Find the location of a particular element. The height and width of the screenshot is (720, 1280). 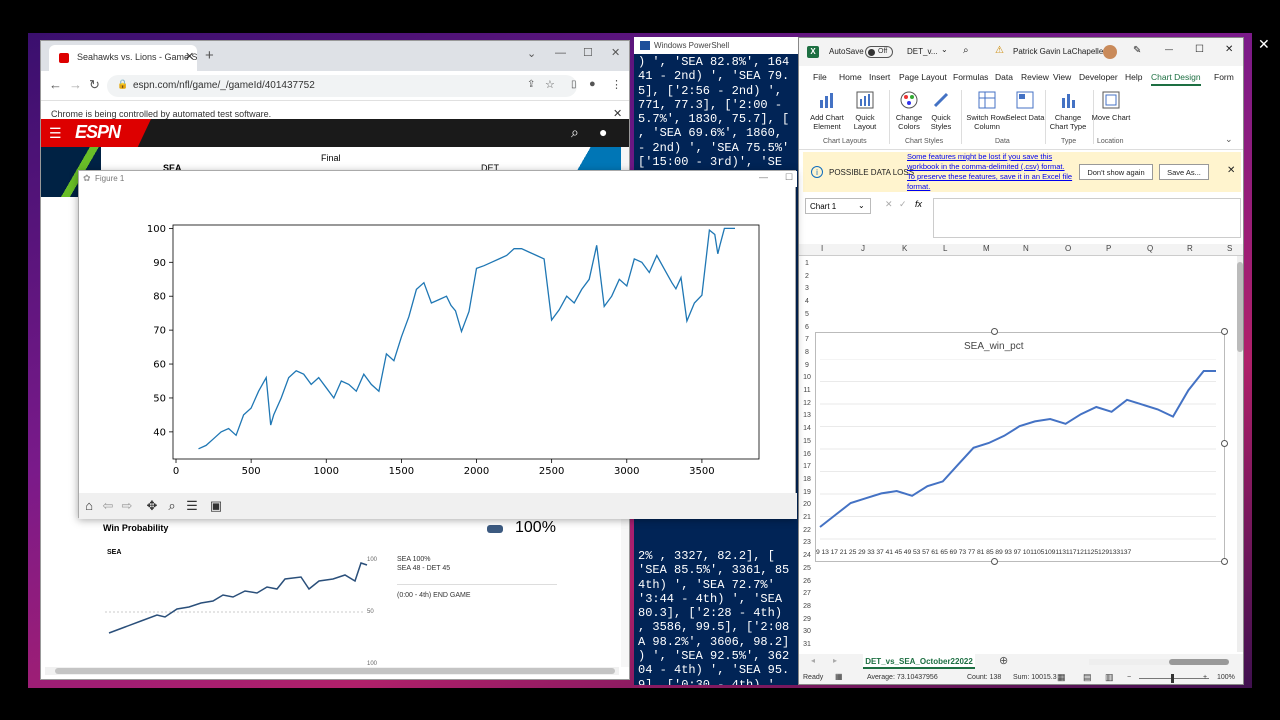

row-header: 12 is located at coordinates (807, 403).